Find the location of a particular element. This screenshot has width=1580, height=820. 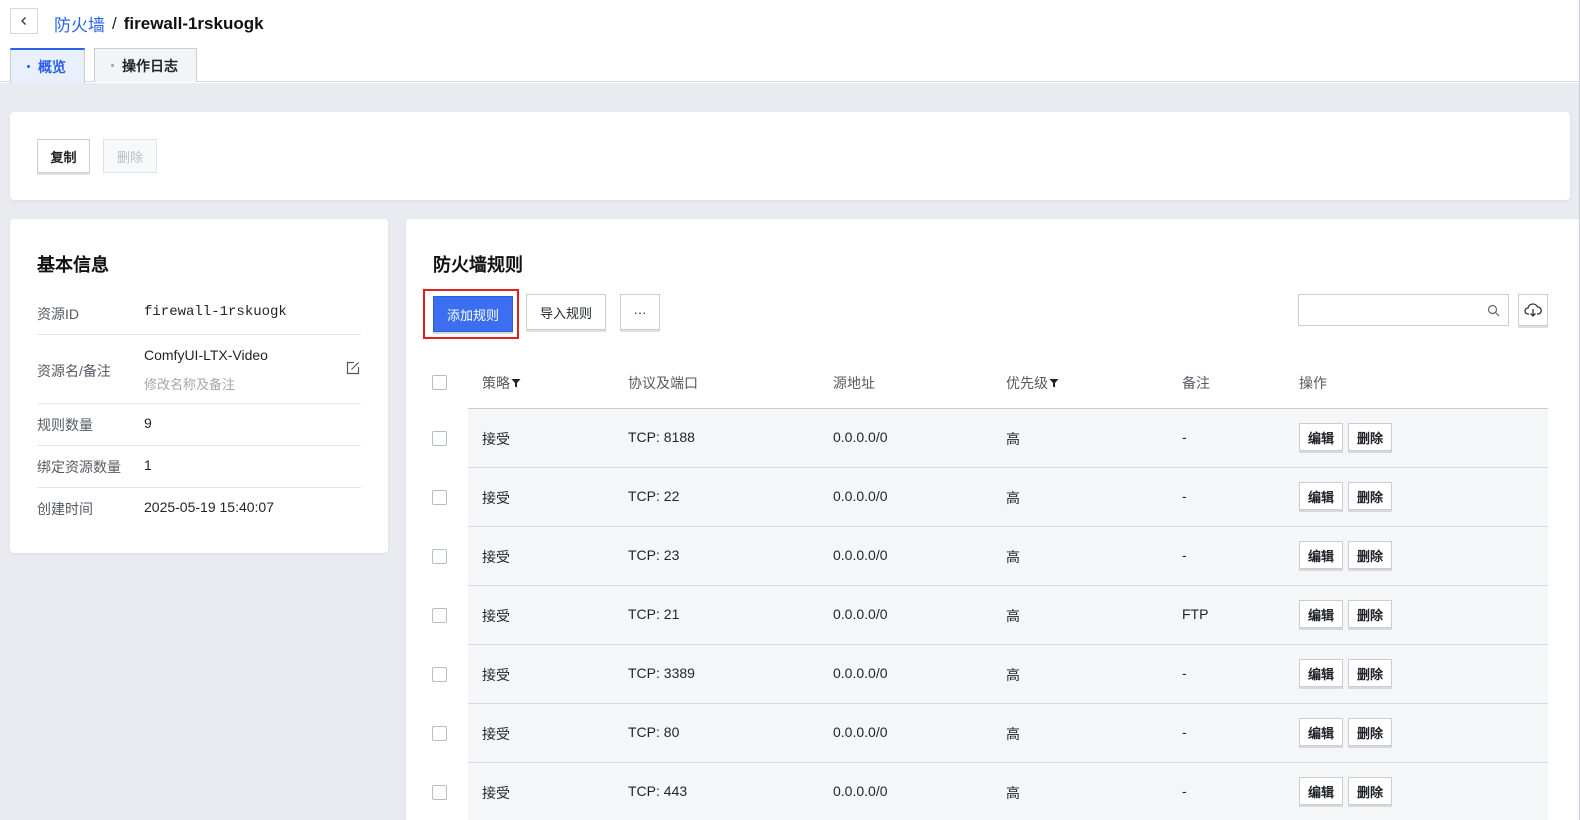

info-row-created-time: 创建时间 2025-05-19 15:40:07 is located at coordinates (199, 509).